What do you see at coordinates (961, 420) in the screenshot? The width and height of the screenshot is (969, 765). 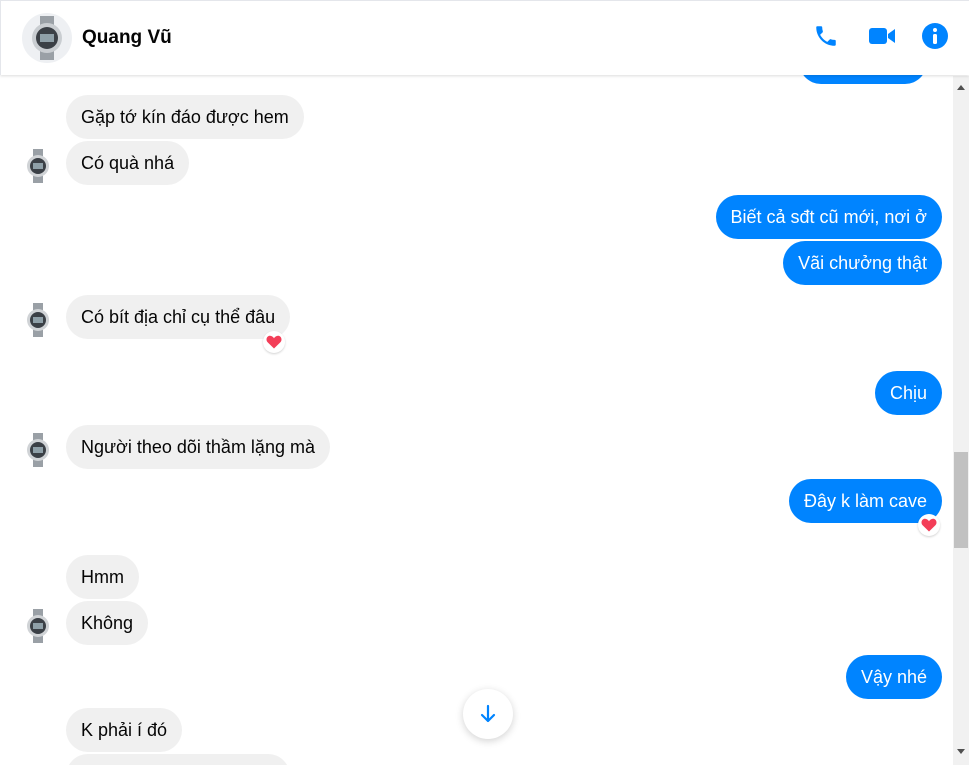 I see `vertical-scrollbar` at bounding box center [961, 420].